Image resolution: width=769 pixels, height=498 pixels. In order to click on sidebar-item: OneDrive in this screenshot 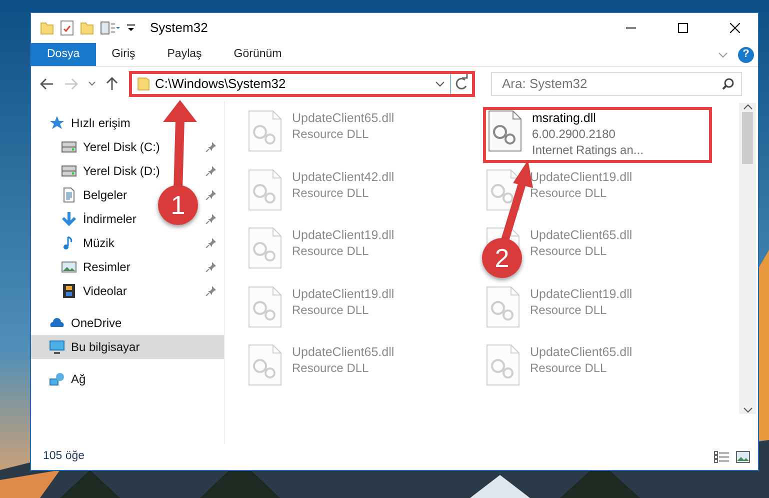, I will do `click(143, 323)`.